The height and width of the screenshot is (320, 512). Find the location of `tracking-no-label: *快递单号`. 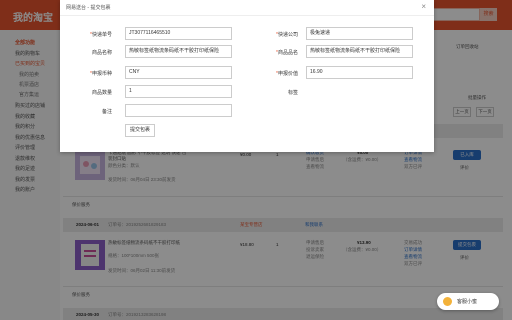

tracking-no-label: *快递单号 is located at coordinates (101, 35).